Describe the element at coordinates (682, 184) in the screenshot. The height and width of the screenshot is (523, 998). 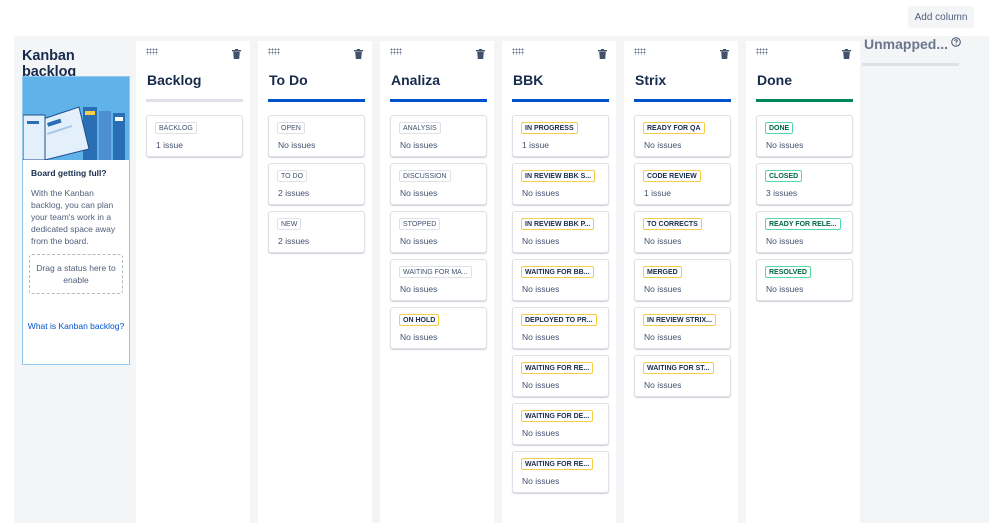
I see `status-card: CODE REVIEW 1 issue` at that location.